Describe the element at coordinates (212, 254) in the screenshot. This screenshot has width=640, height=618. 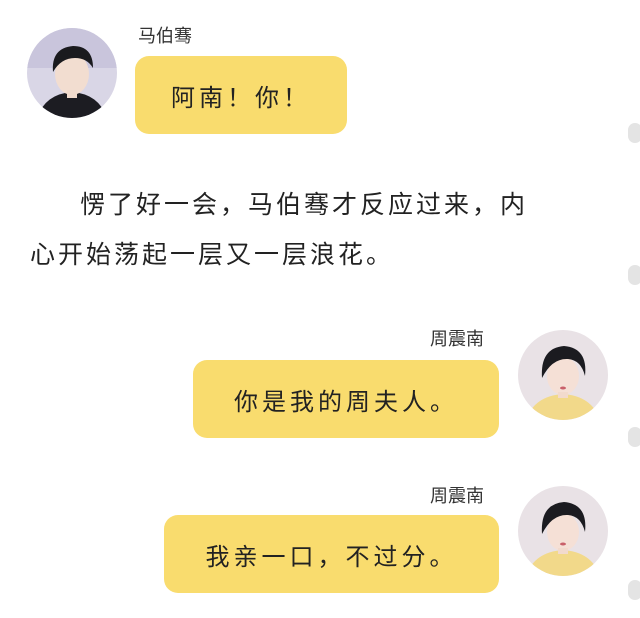
I see `narration-line: 心开始荡起一层又一层浪花。` at that location.